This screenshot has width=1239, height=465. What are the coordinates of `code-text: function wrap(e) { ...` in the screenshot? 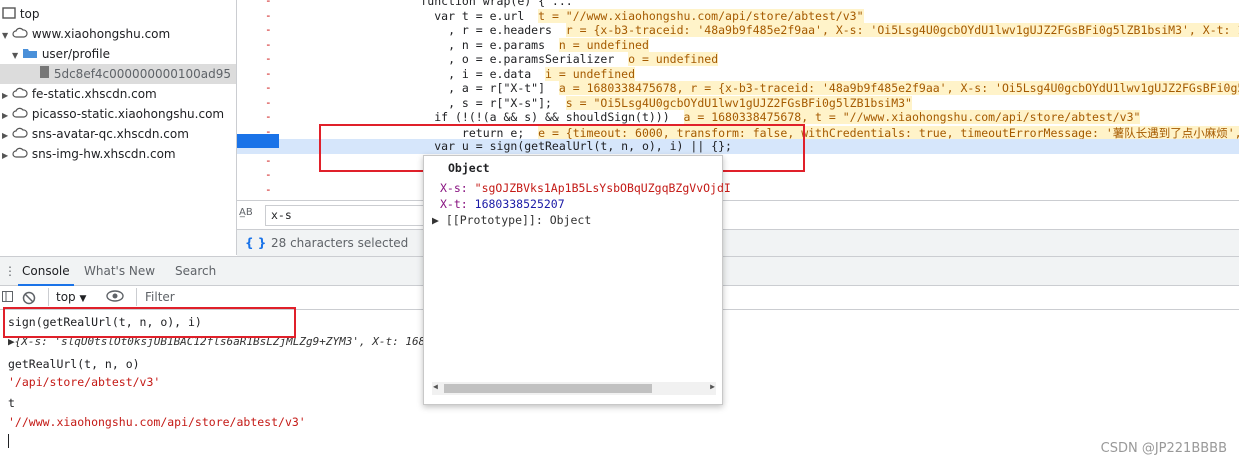 It's located at (469, 4).